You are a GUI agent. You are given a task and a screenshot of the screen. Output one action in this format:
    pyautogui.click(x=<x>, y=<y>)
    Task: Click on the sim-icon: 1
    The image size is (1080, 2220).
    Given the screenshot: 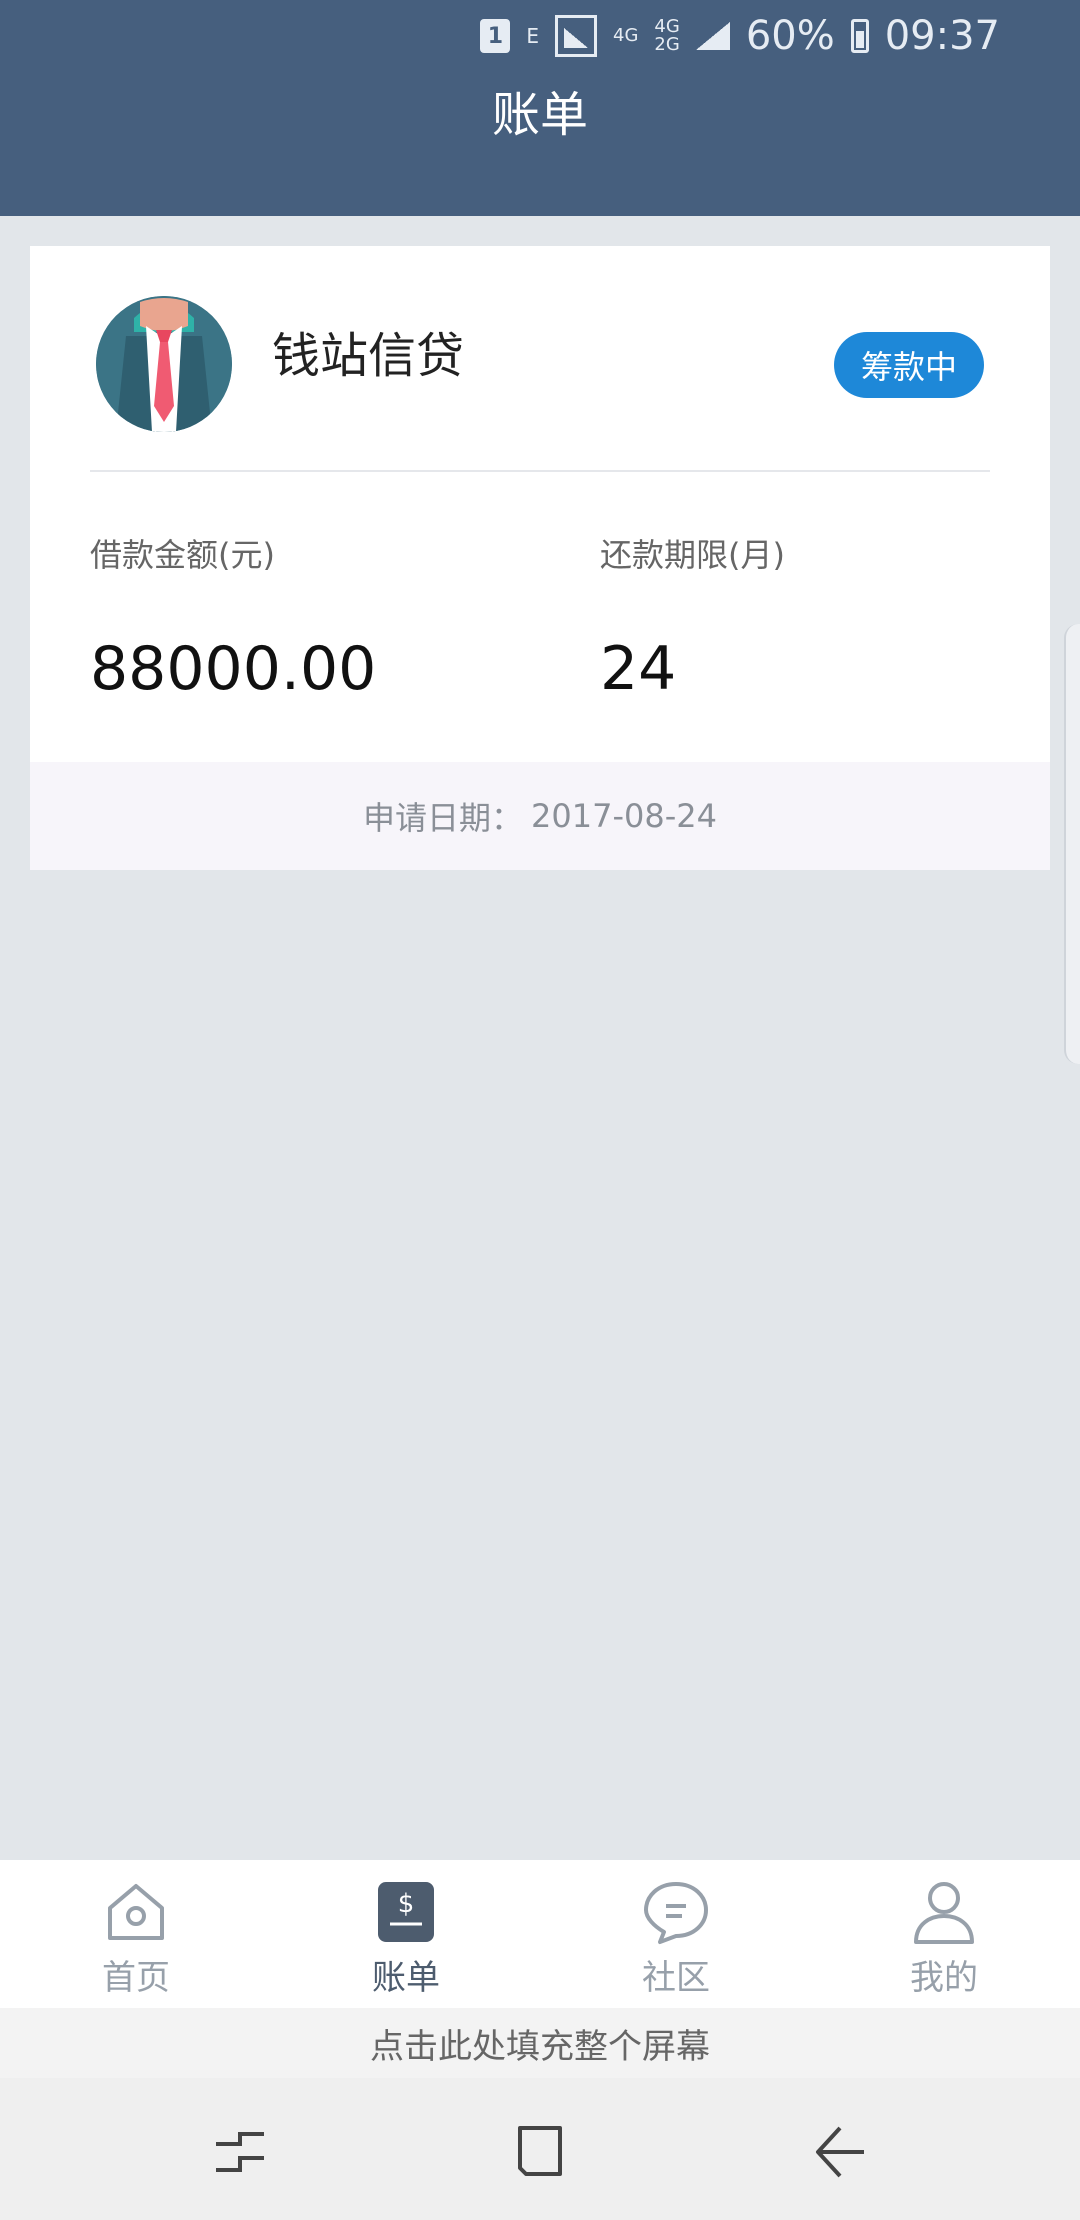 What is the action you would take?
    pyautogui.click(x=495, y=36)
    